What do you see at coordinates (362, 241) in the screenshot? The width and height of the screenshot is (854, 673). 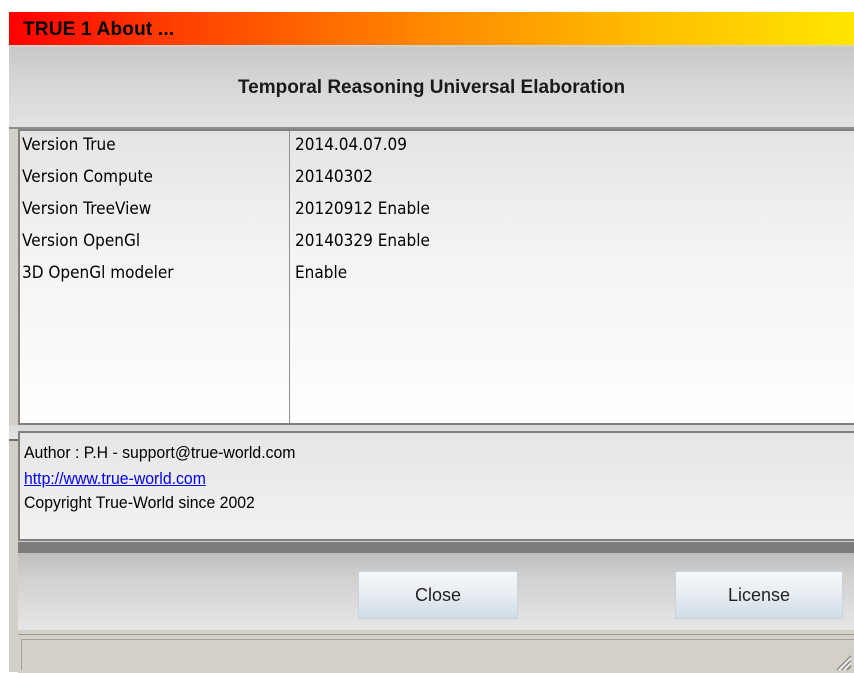 I see `version-value: 20140329 Enable` at bounding box center [362, 241].